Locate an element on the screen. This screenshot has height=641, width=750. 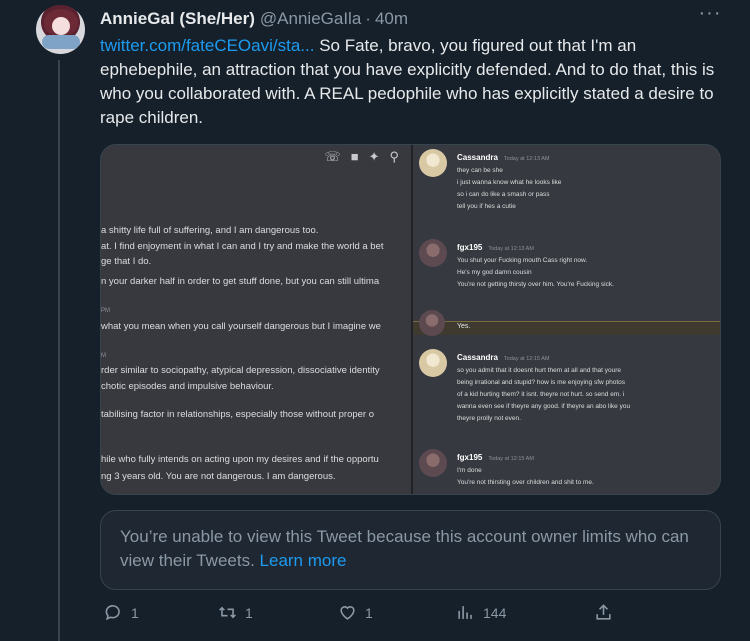
share-button is located at coordinates (603, 612).